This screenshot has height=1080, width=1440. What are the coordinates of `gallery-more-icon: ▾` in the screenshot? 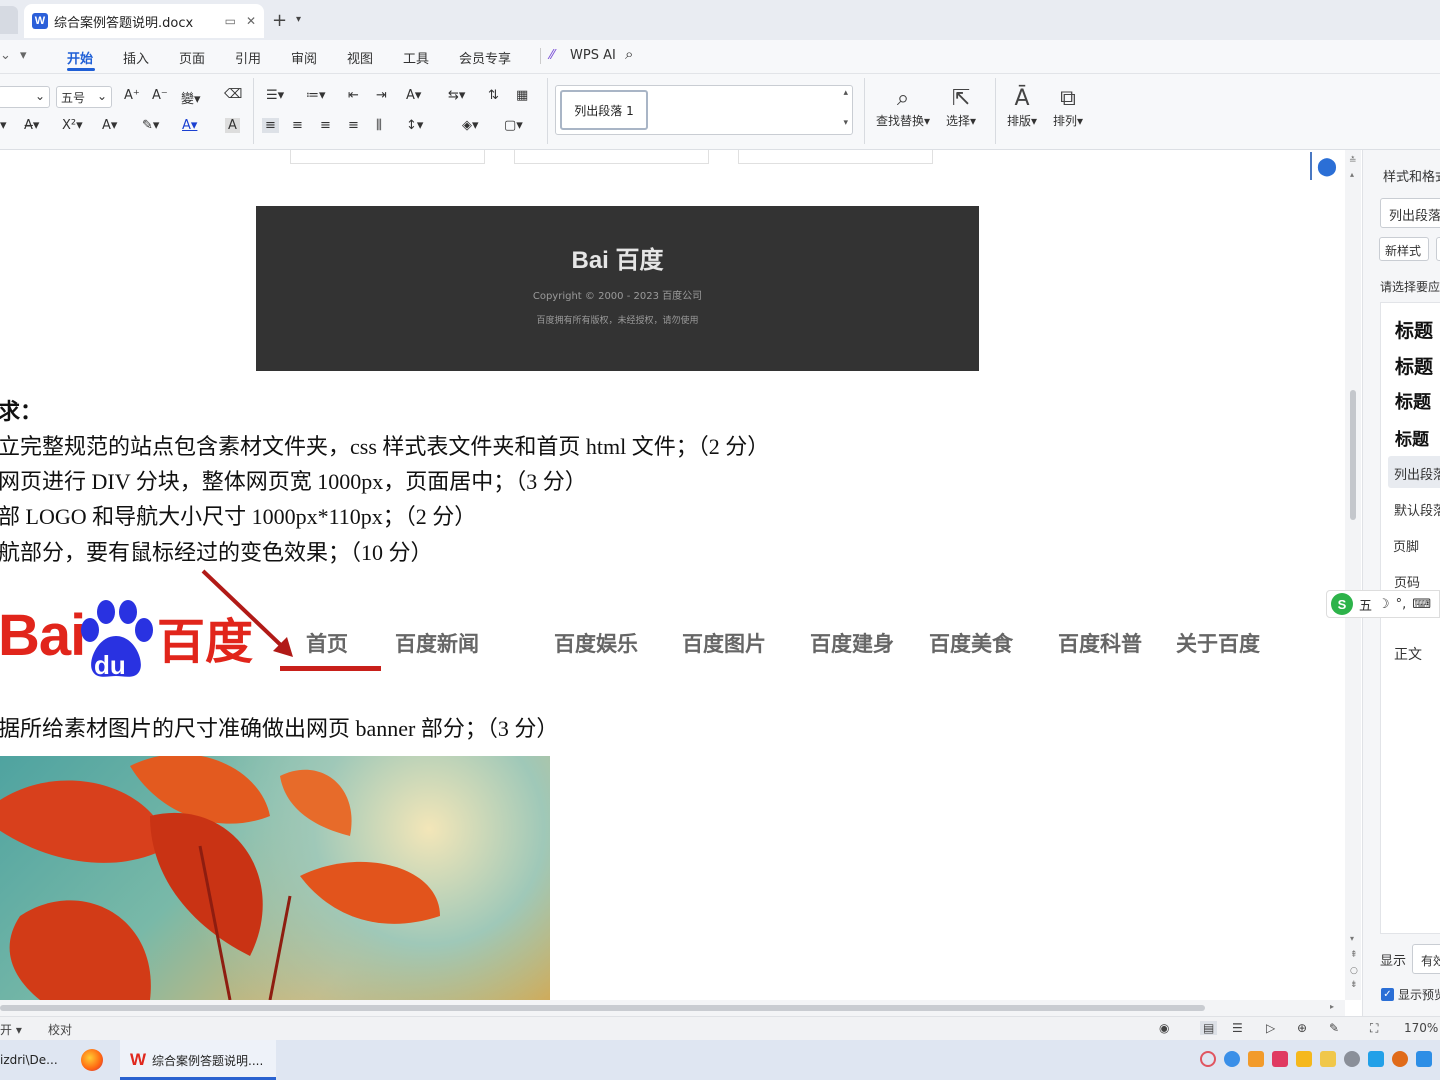 It's located at (845, 123).